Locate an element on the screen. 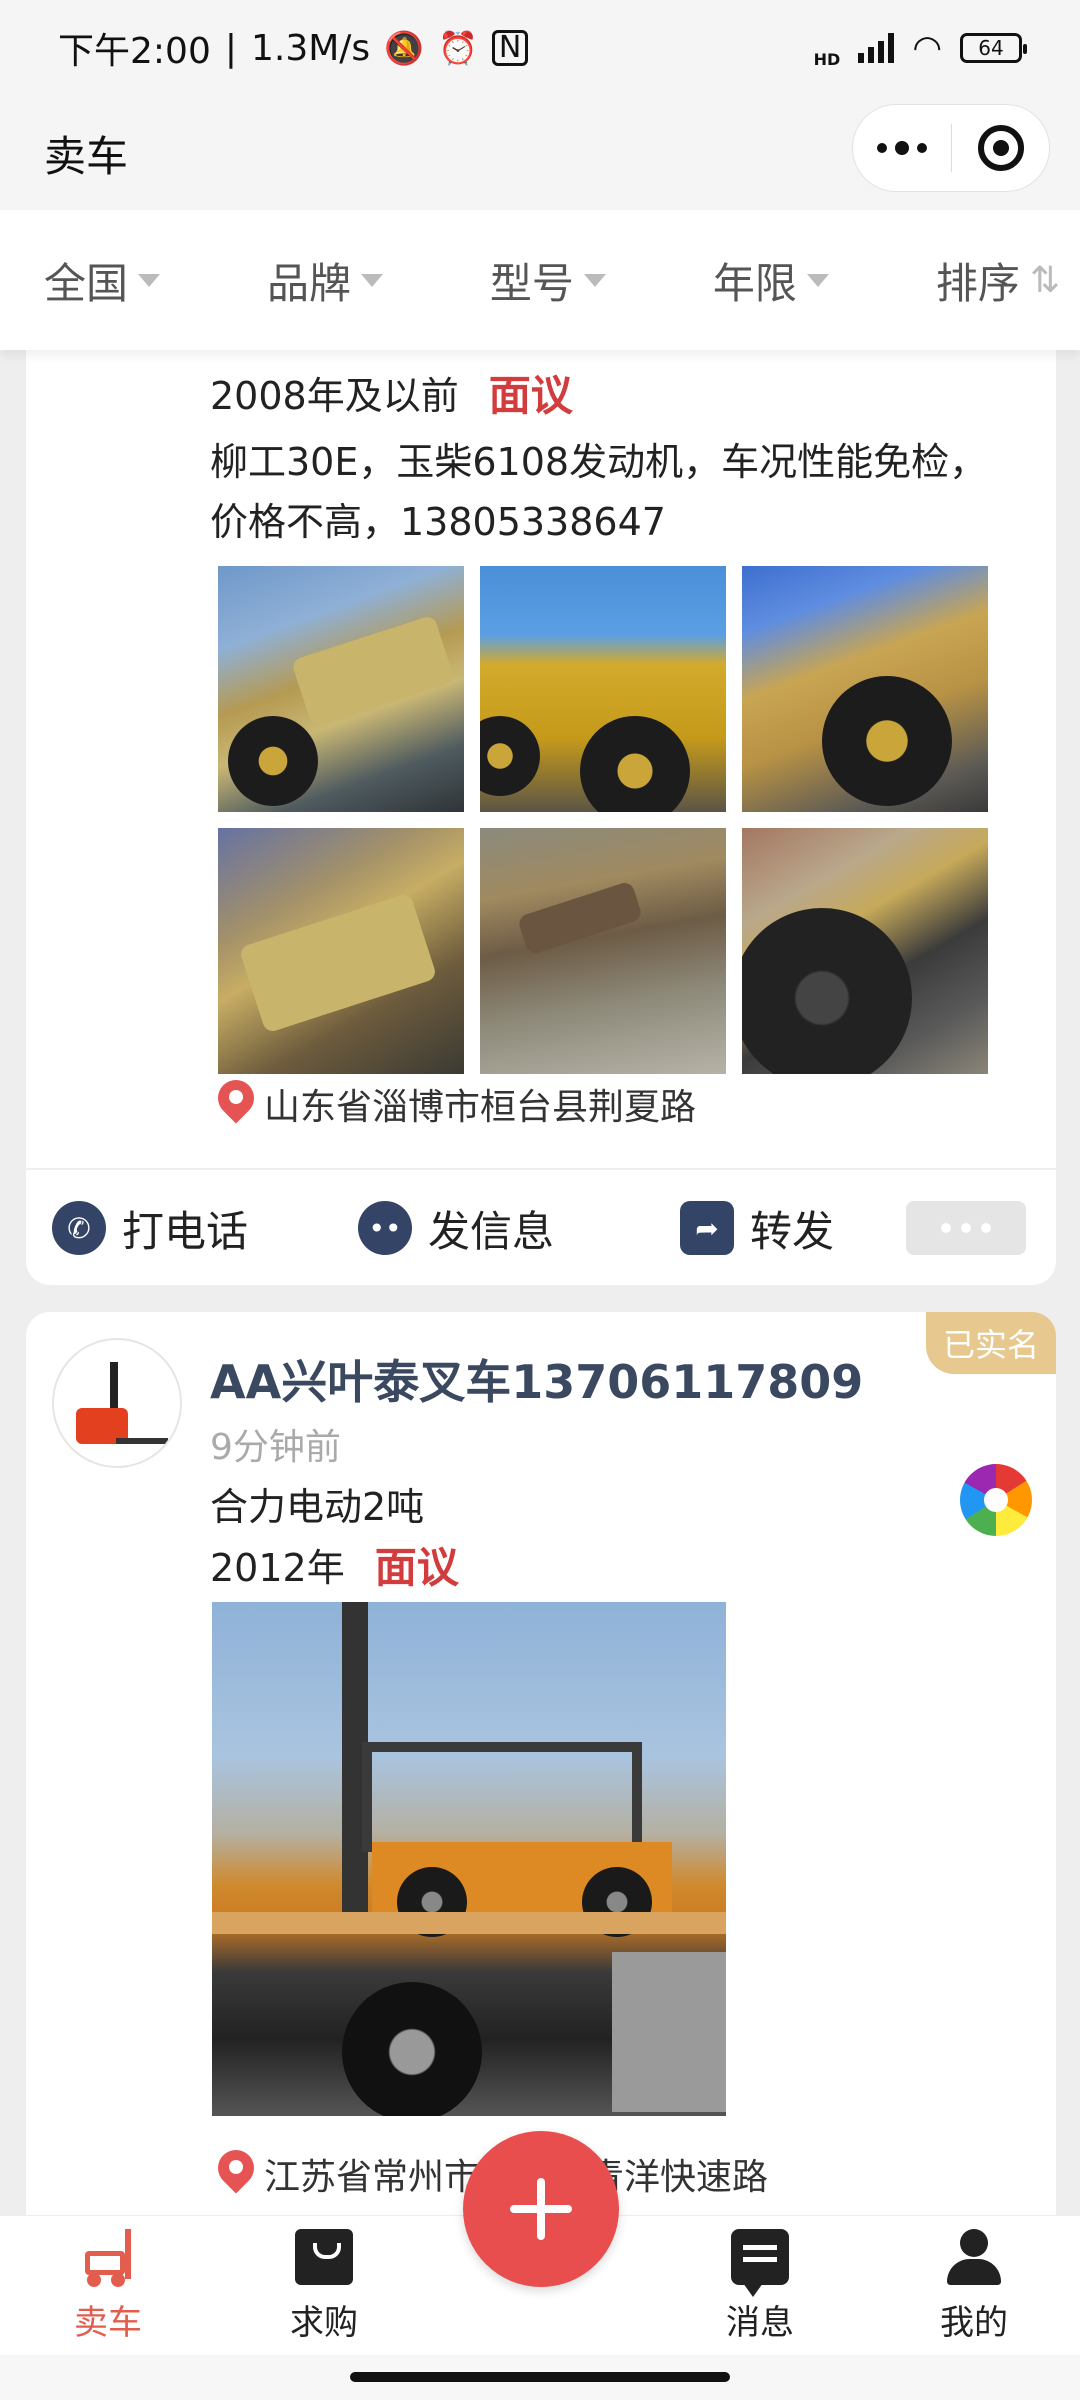 This screenshot has height=2400, width=1080. listing-year: 2008年及以前 is located at coordinates (334, 396).